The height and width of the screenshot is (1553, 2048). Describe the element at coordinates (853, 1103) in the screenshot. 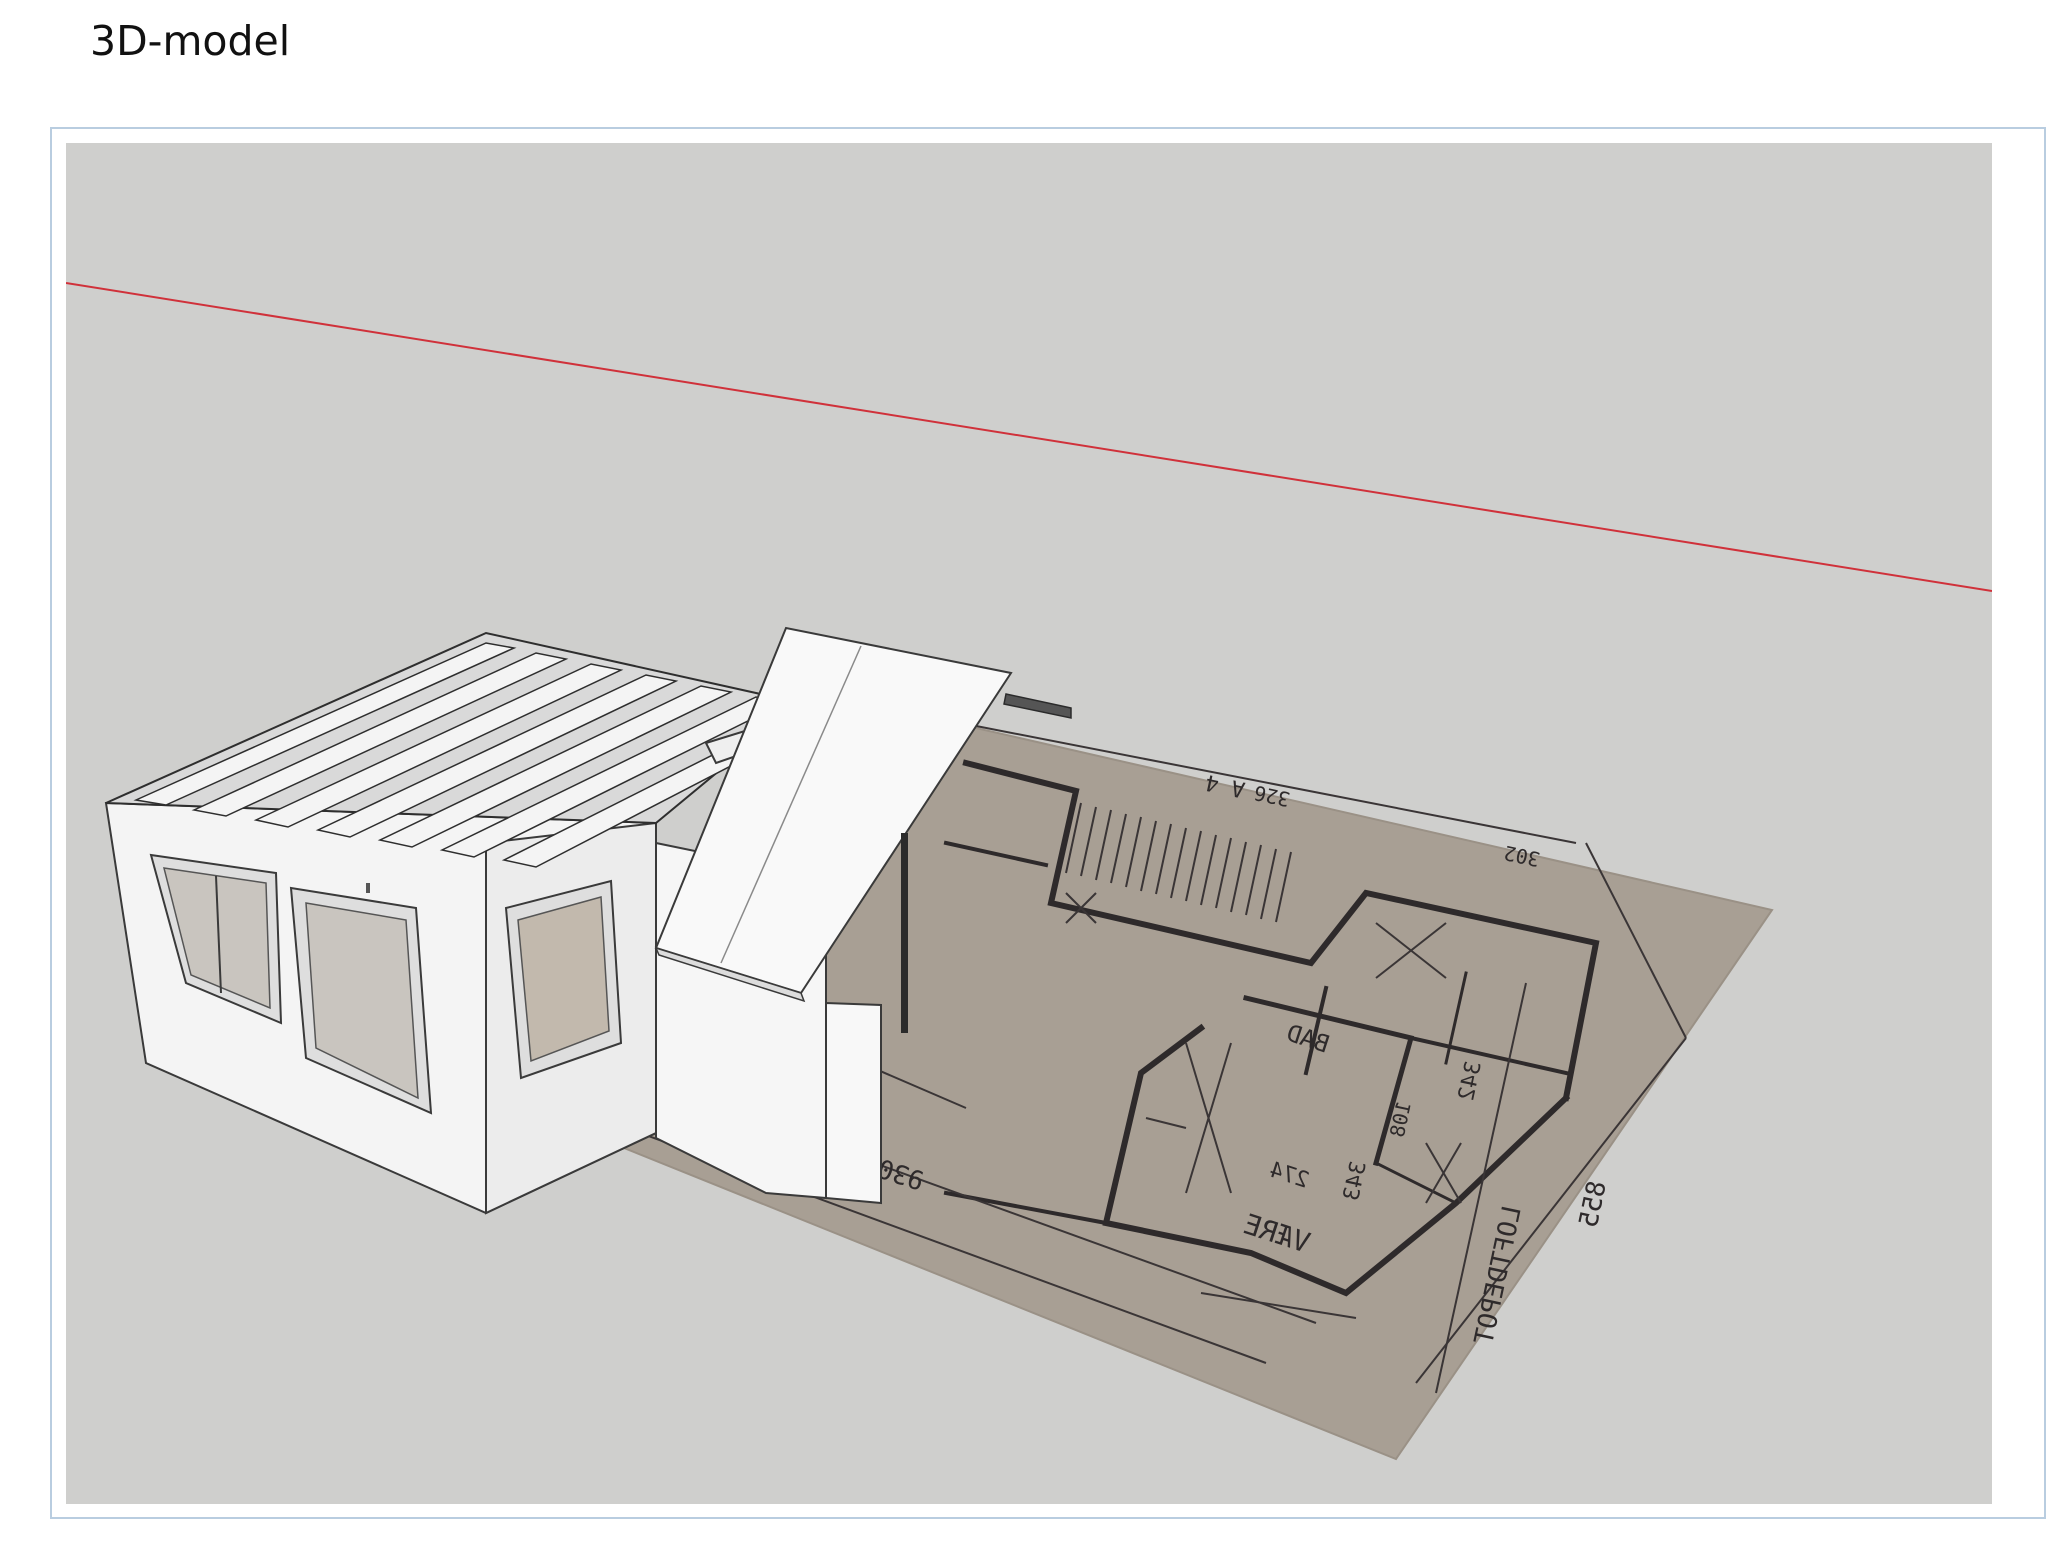

I see `model-extension-end` at that location.